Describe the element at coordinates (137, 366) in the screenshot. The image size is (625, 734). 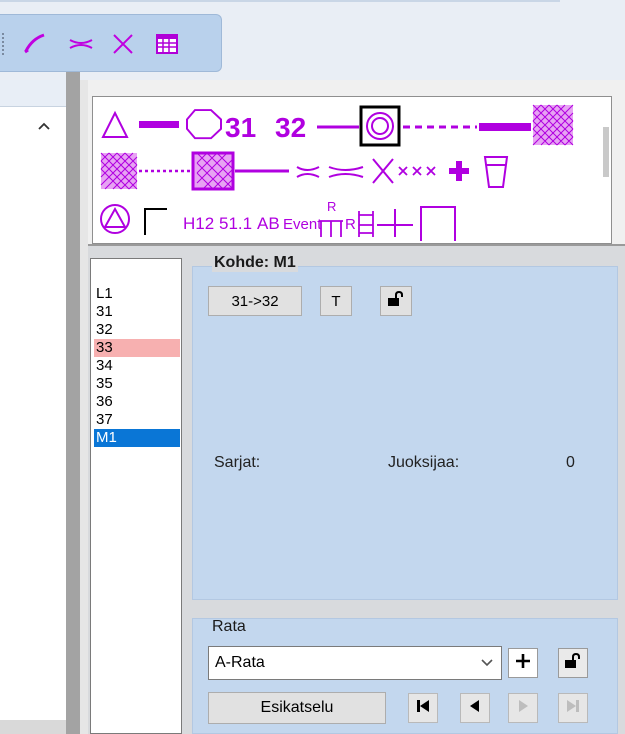
I see `list-item: 34` at that location.